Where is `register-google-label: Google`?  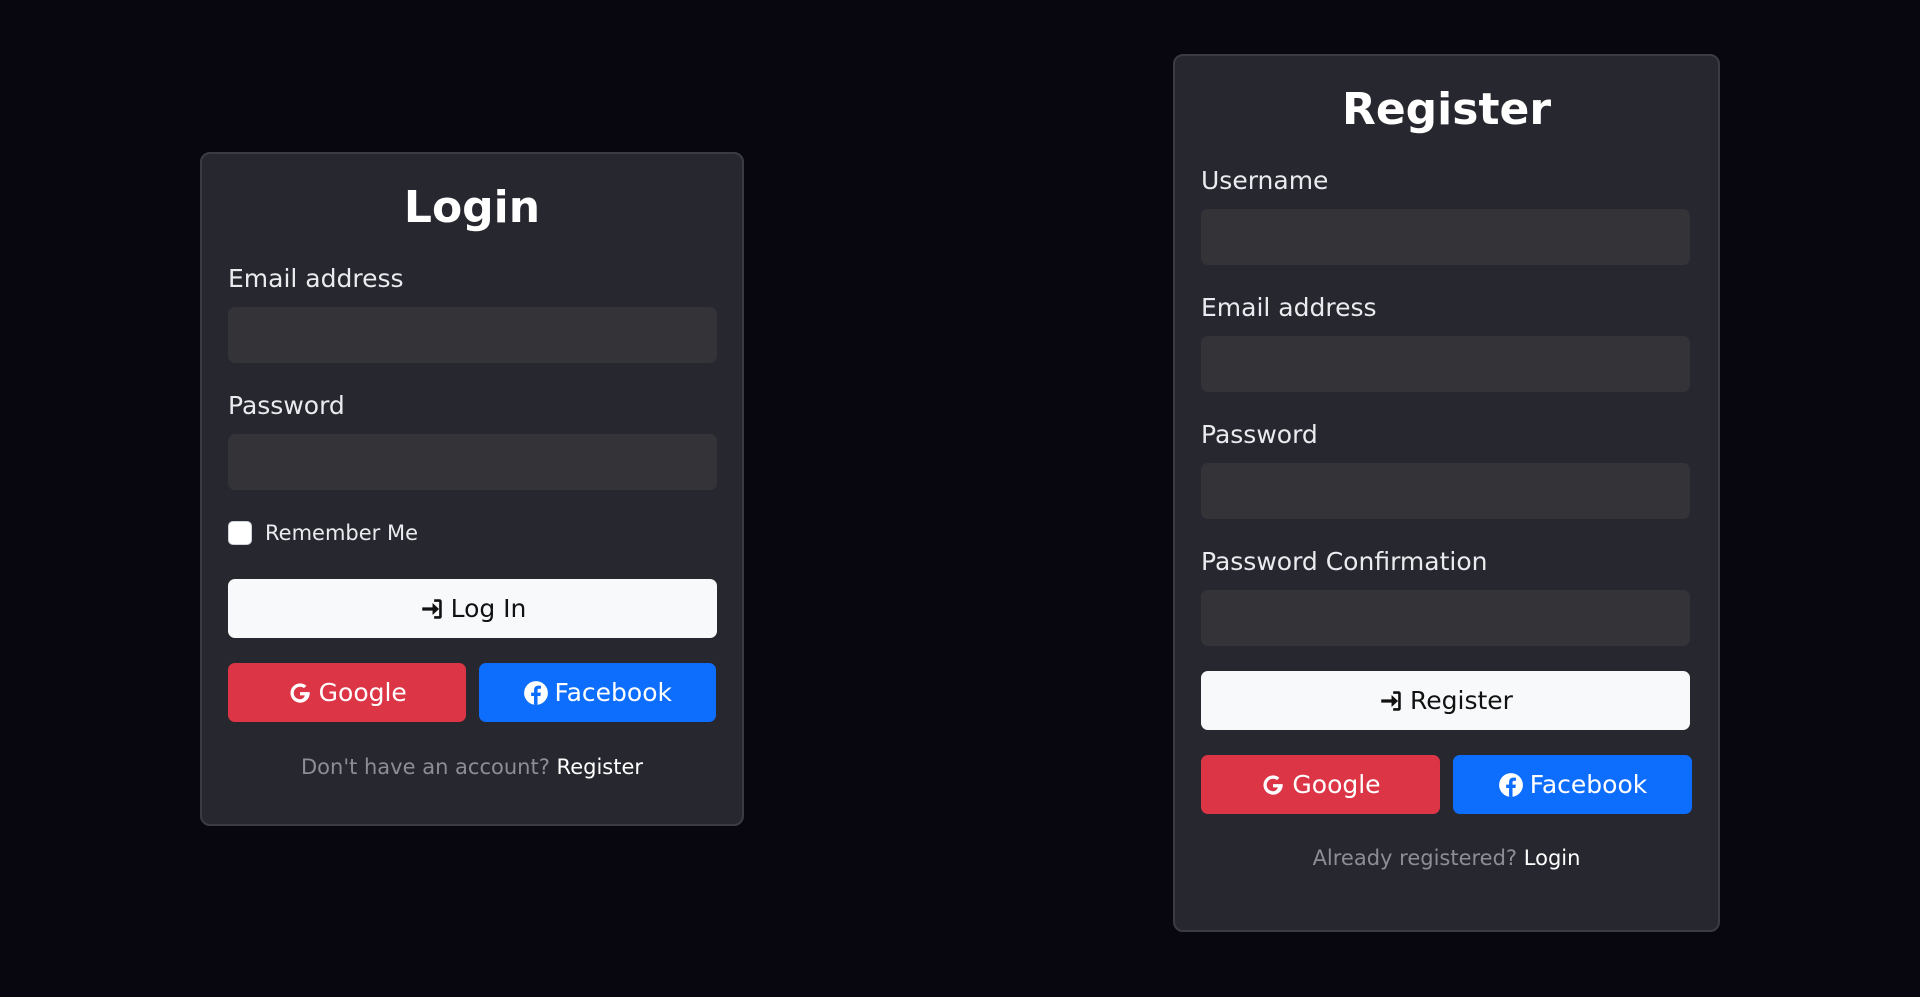 register-google-label: Google is located at coordinates (1336, 784).